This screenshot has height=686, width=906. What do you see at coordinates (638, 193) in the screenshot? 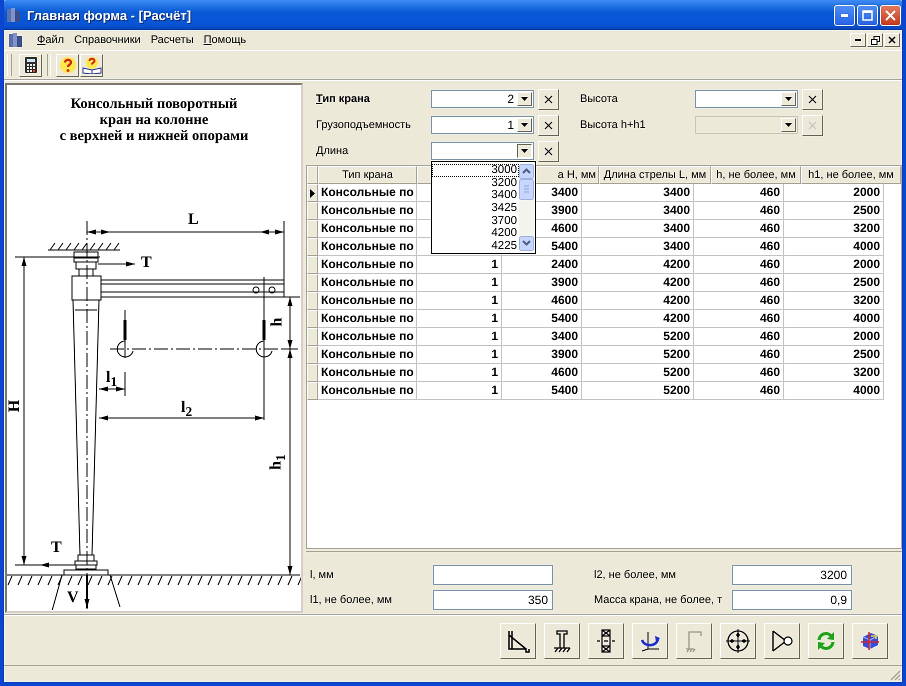
I see `table-cell: 3400` at bounding box center [638, 193].